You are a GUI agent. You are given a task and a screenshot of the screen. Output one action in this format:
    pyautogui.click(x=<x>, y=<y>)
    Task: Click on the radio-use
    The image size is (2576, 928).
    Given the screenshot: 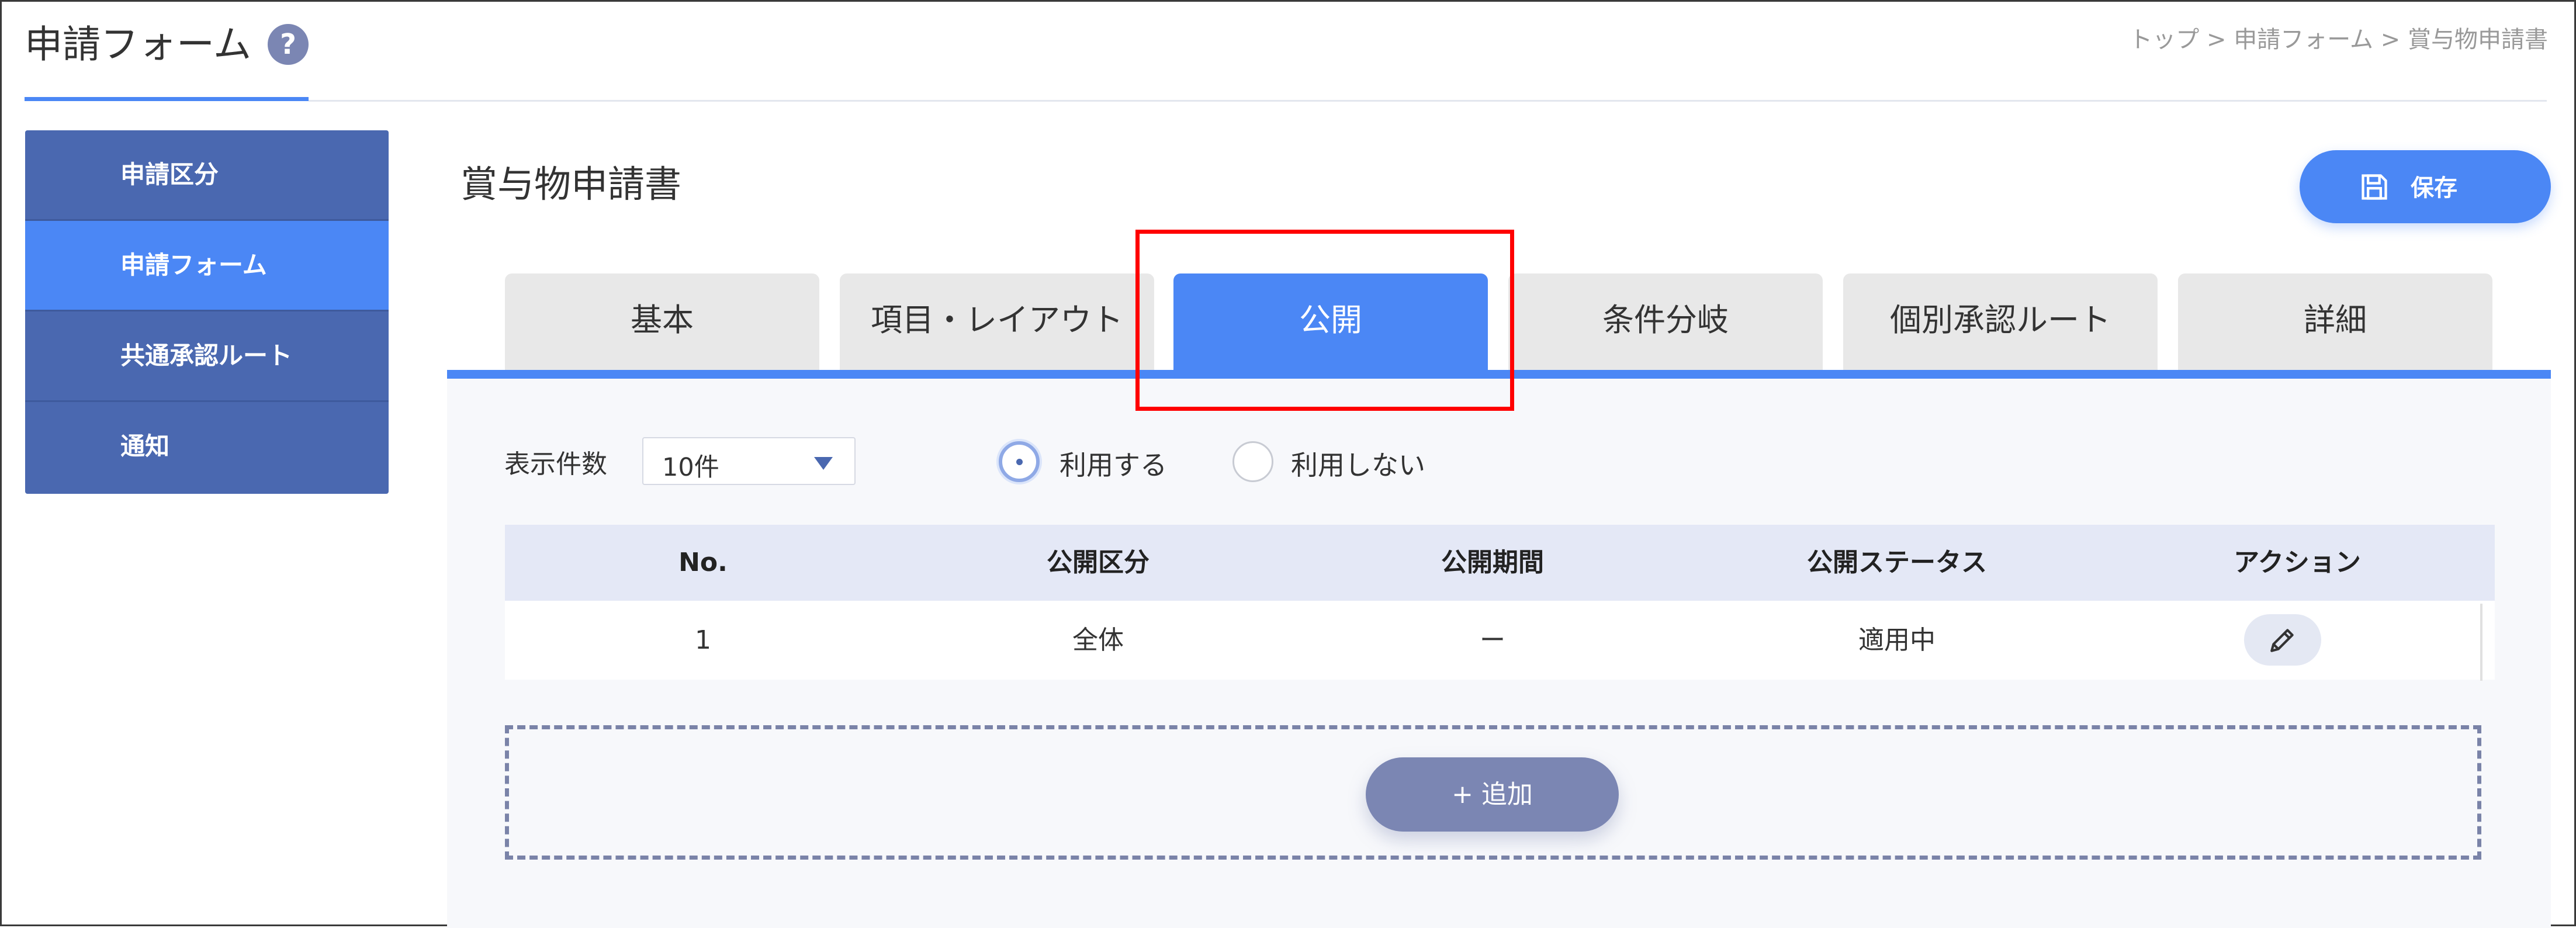 What is the action you would take?
    pyautogui.click(x=1019, y=461)
    